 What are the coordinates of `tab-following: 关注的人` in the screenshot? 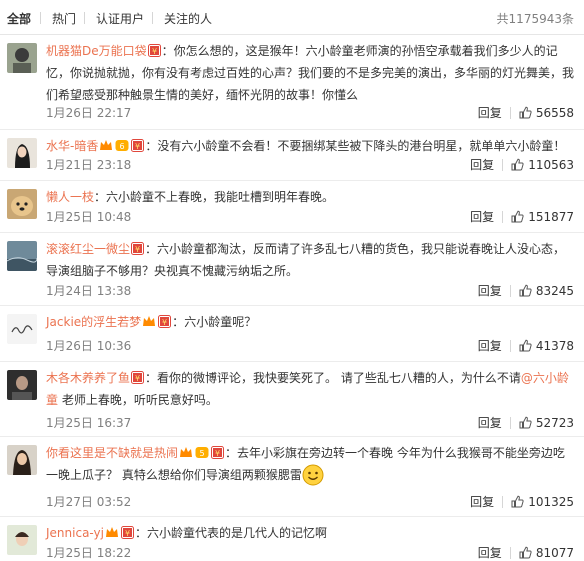 It's located at (188, 18).